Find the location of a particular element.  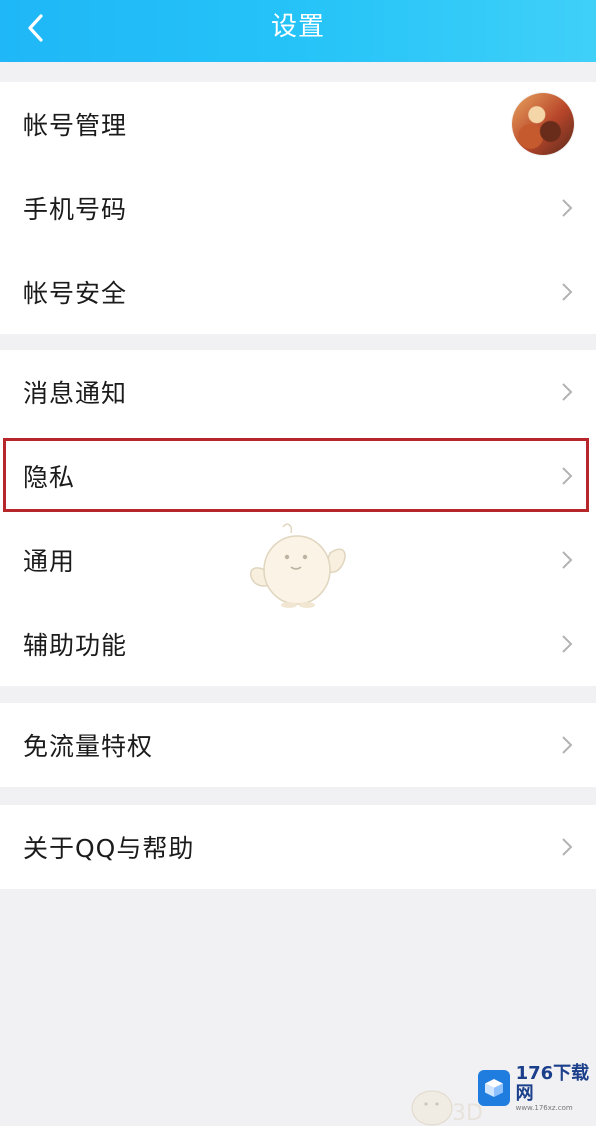

brand-domain: www.176xz.com is located at coordinates (544, 1107).